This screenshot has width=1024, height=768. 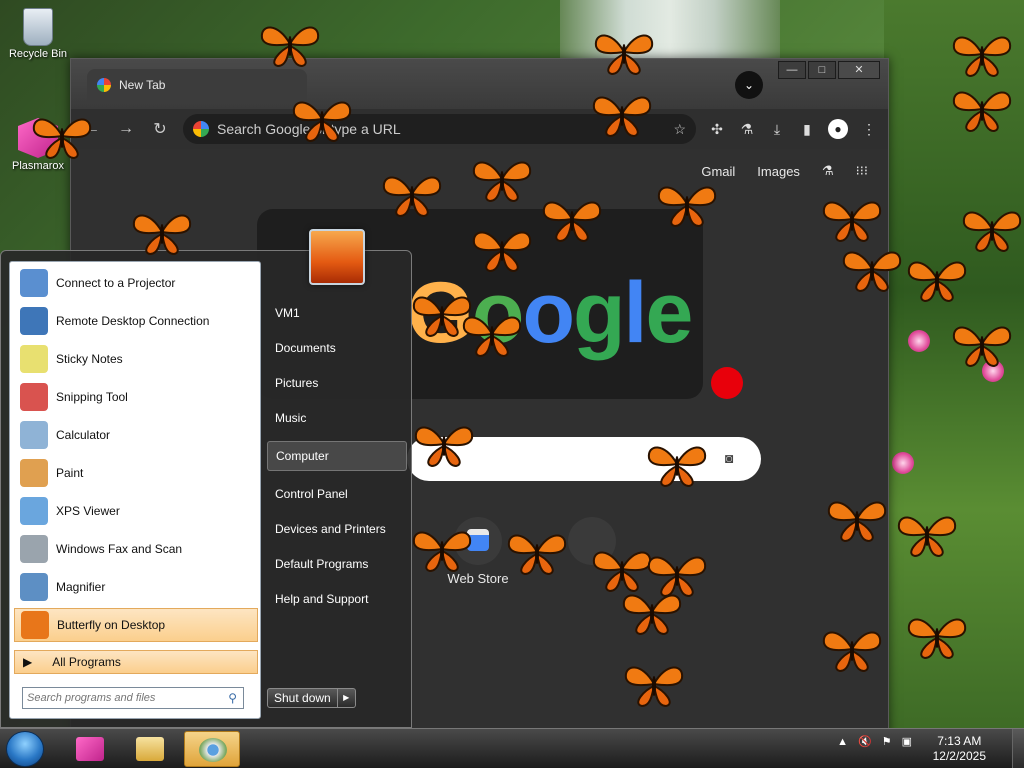 What do you see at coordinates (1018, 748) in the screenshot?
I see `show-desktop-button` at bounding box center [1018, 748].